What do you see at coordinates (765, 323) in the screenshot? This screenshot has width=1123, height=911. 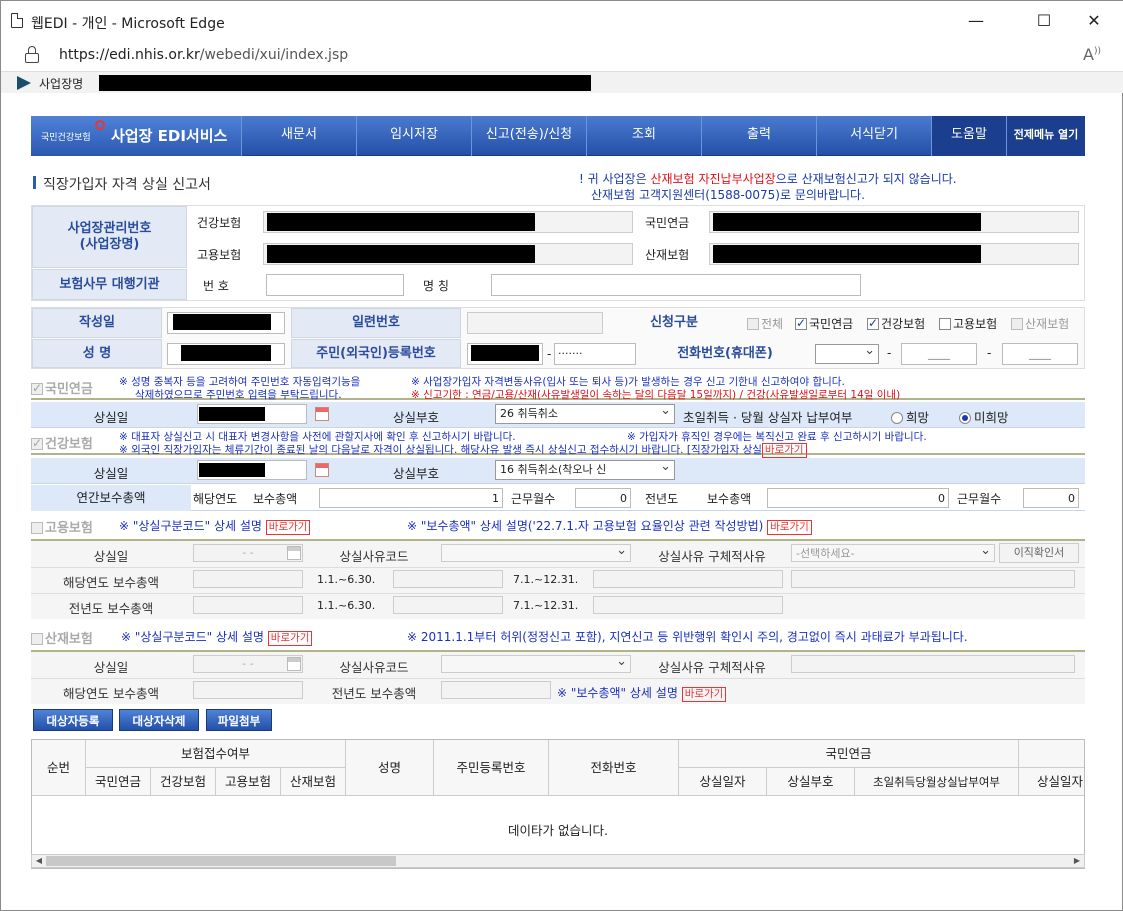 I see `apply-all-check: 전체` at bounding box center [765, 323].